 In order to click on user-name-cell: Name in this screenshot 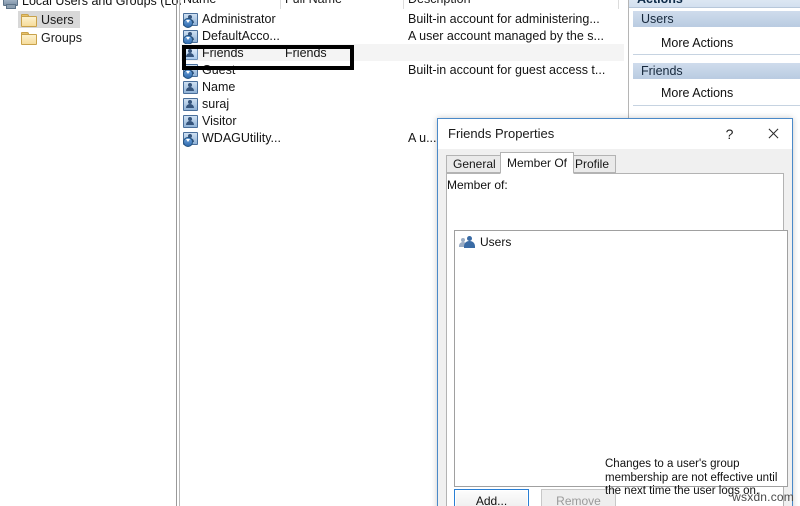, I will do `click(209, 86)`.